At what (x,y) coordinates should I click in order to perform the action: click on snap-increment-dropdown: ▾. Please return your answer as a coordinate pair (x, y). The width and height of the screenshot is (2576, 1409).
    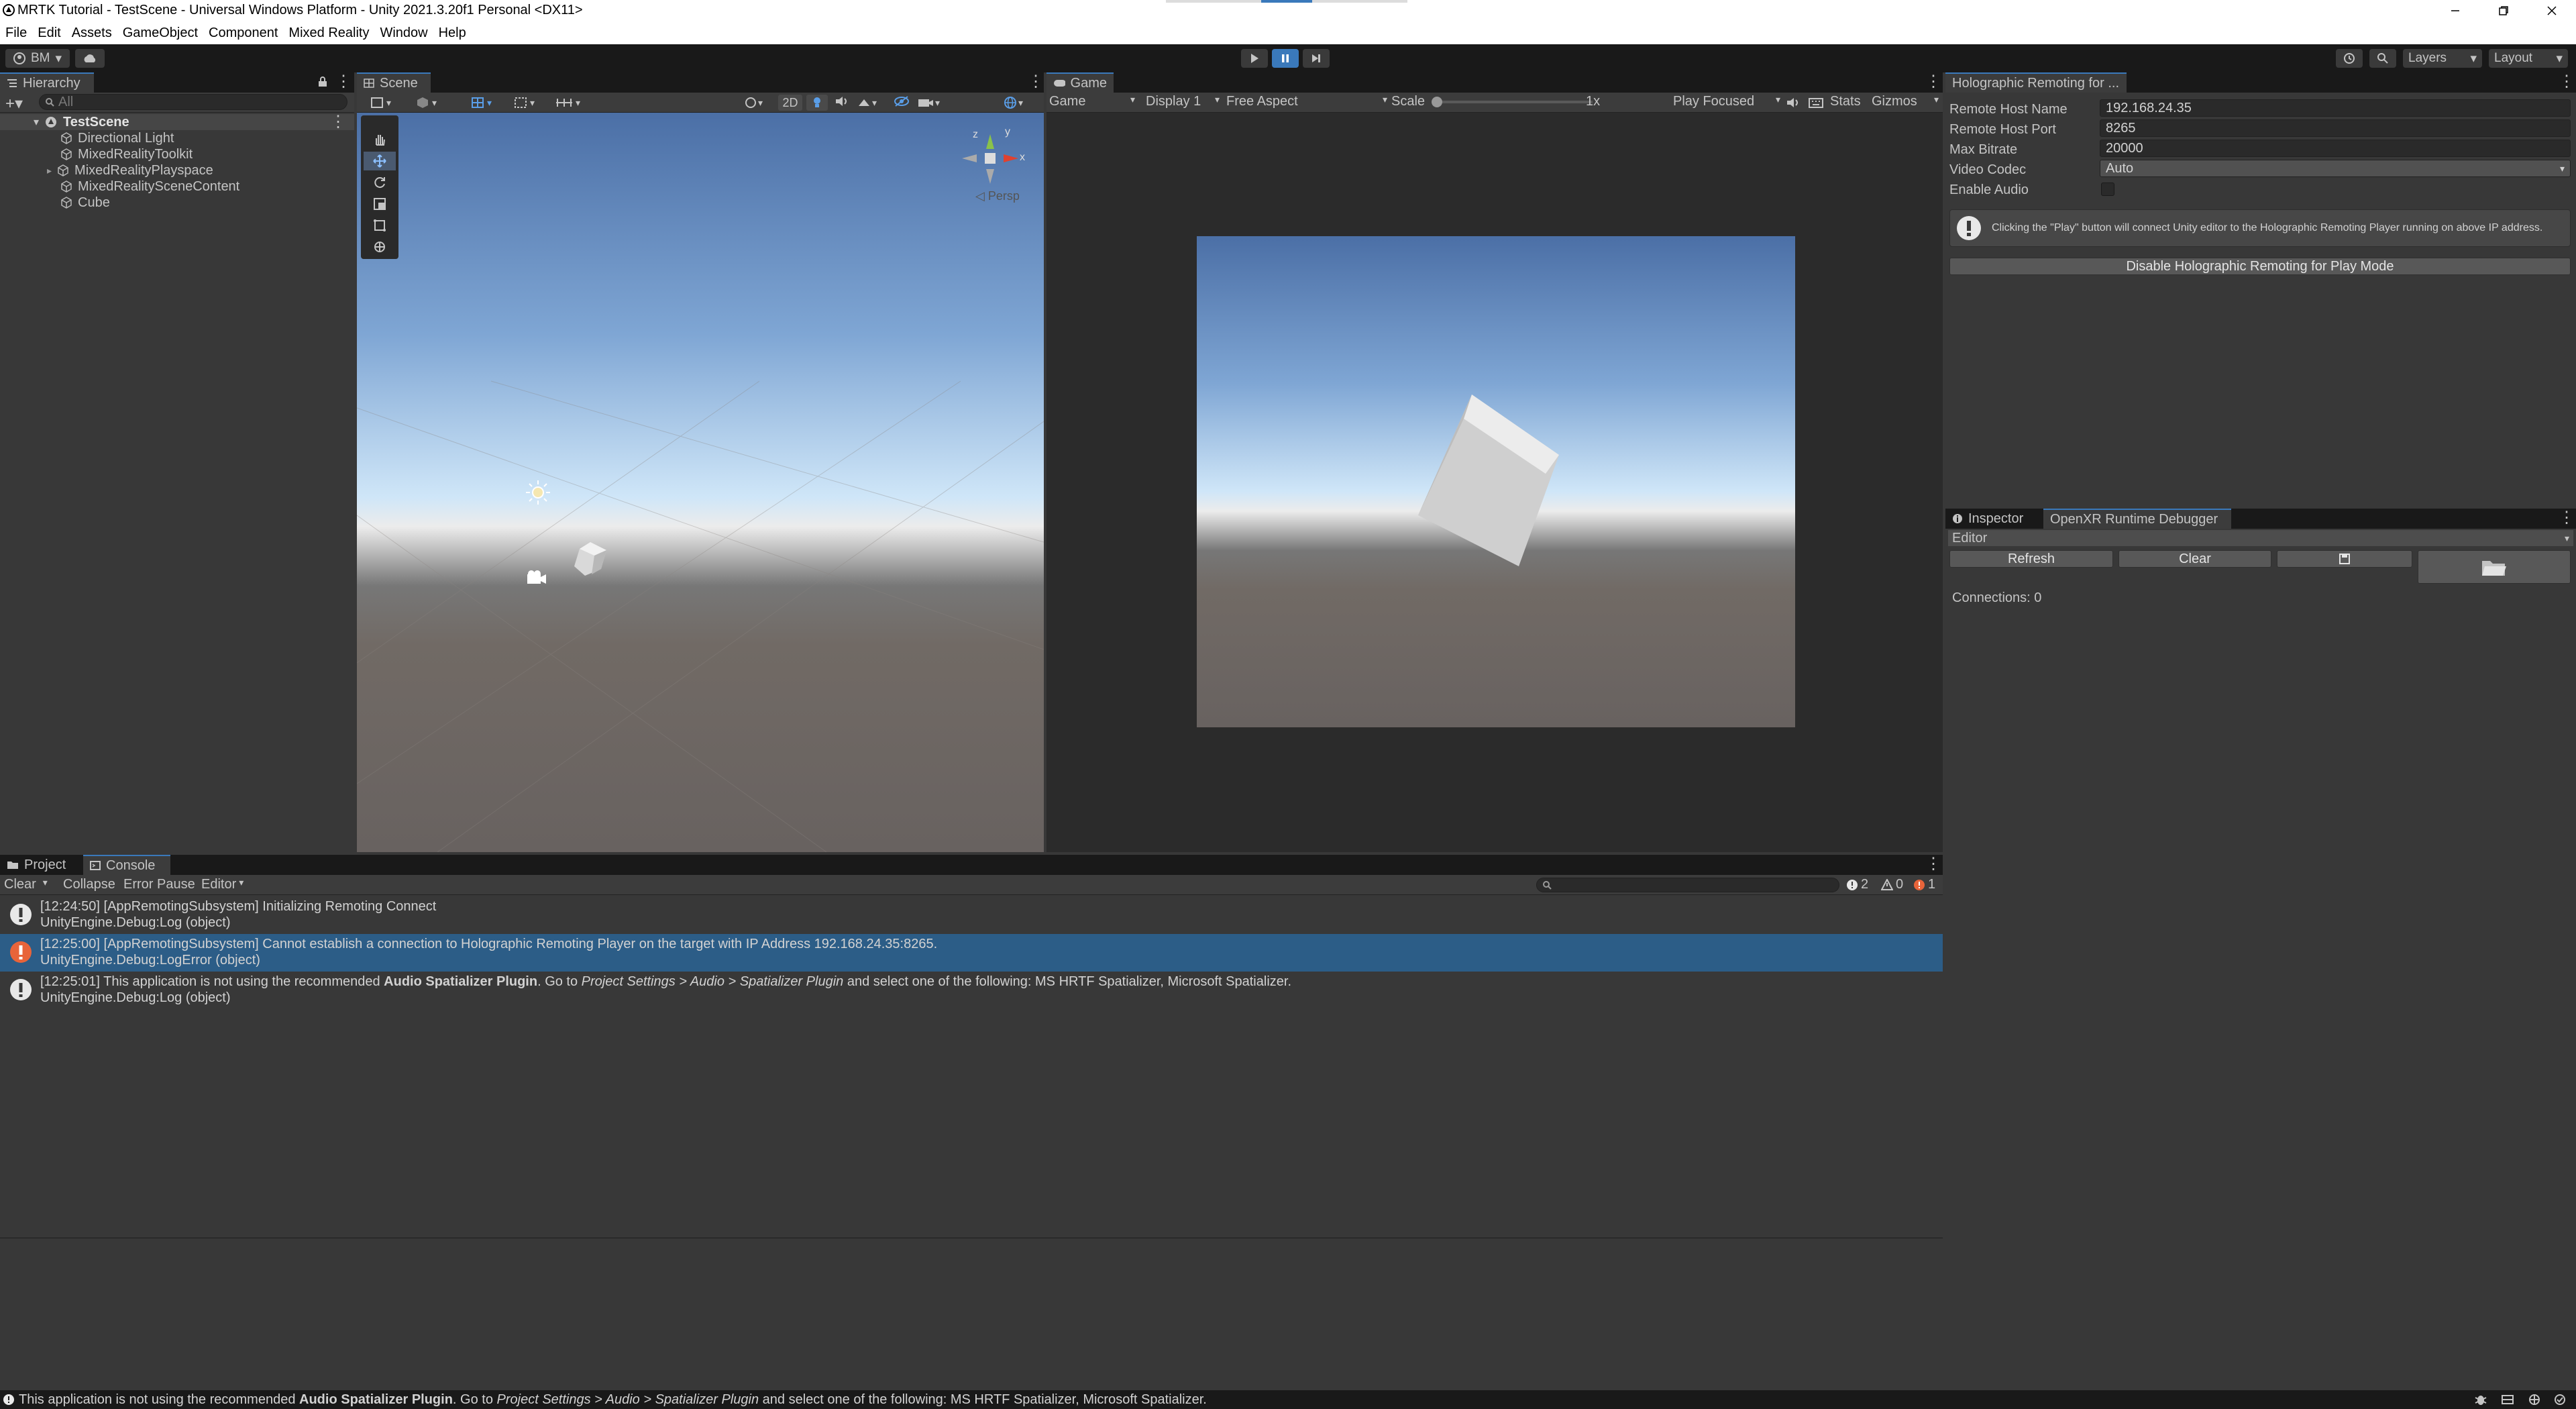
    Looking at the image, I should click on (530, 102).